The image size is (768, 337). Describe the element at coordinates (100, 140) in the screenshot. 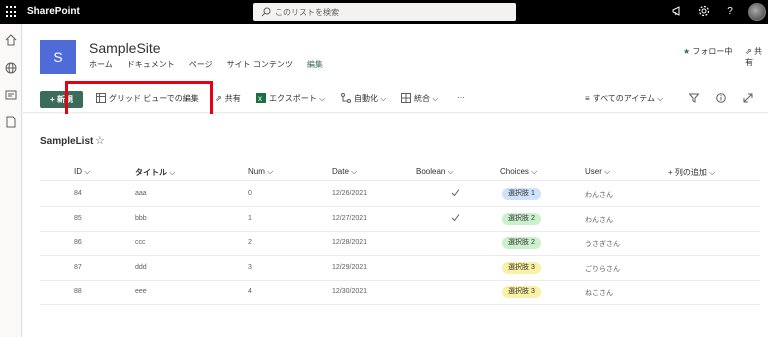

I see `star-icon: ☆` at that location.